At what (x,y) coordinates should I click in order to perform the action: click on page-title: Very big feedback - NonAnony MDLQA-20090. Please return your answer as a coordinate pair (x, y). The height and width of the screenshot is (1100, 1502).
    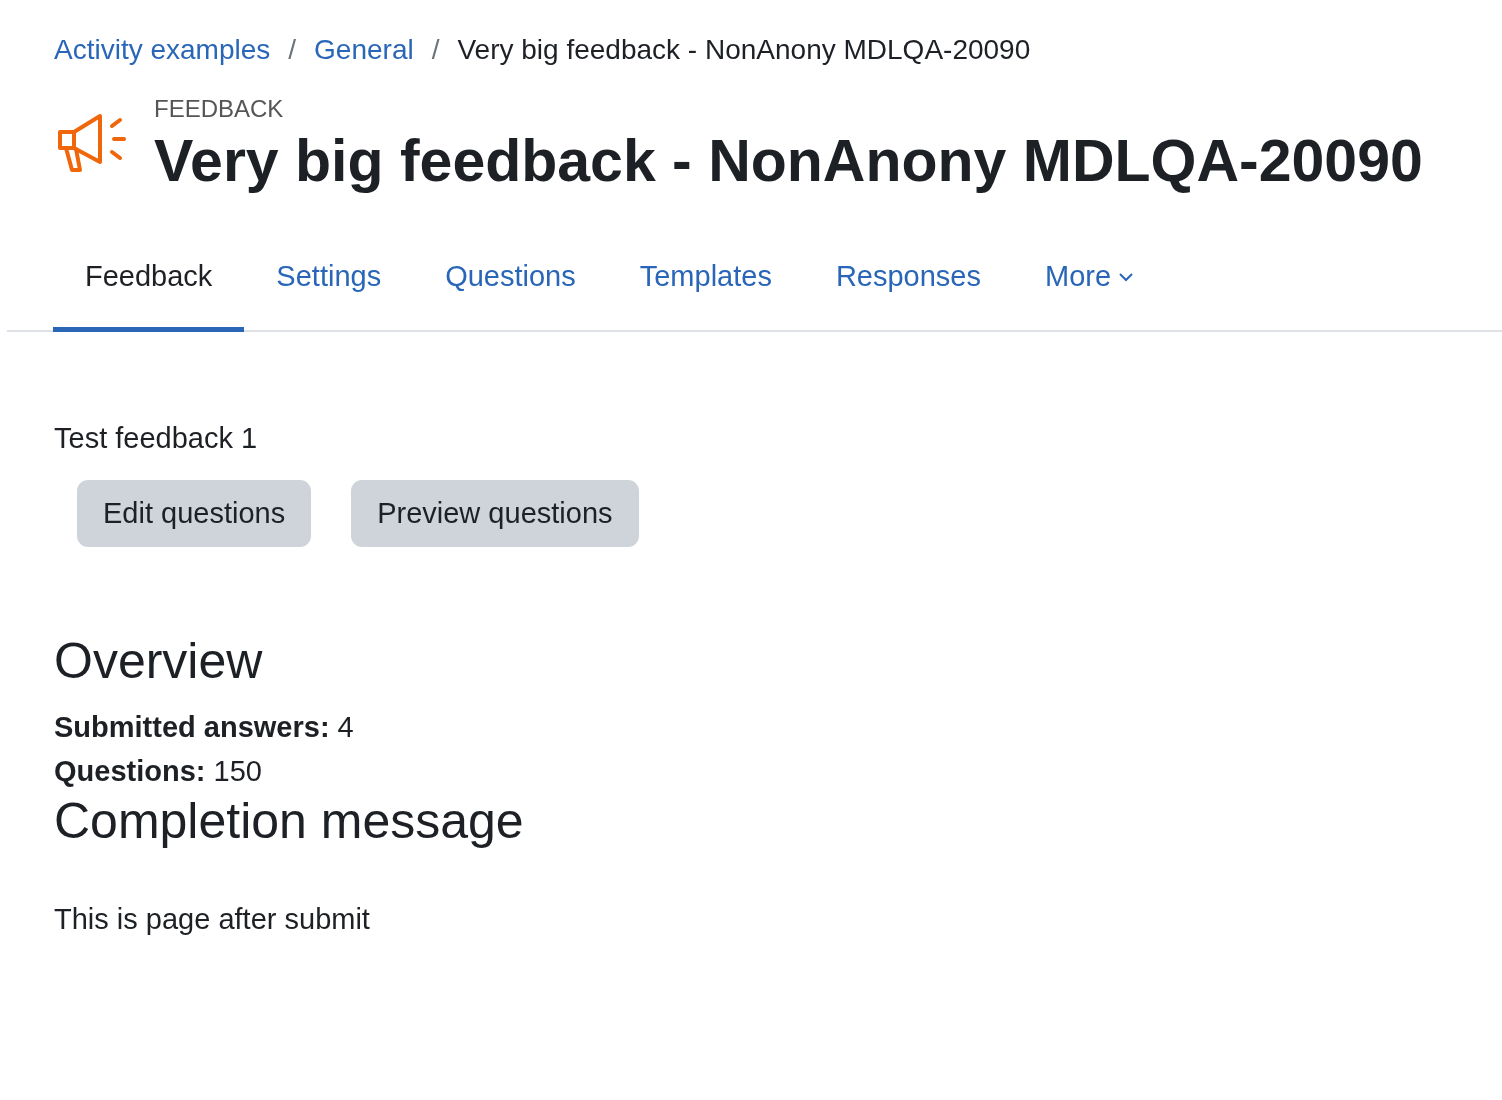
    Looking at the image, I should click on (788, 161).